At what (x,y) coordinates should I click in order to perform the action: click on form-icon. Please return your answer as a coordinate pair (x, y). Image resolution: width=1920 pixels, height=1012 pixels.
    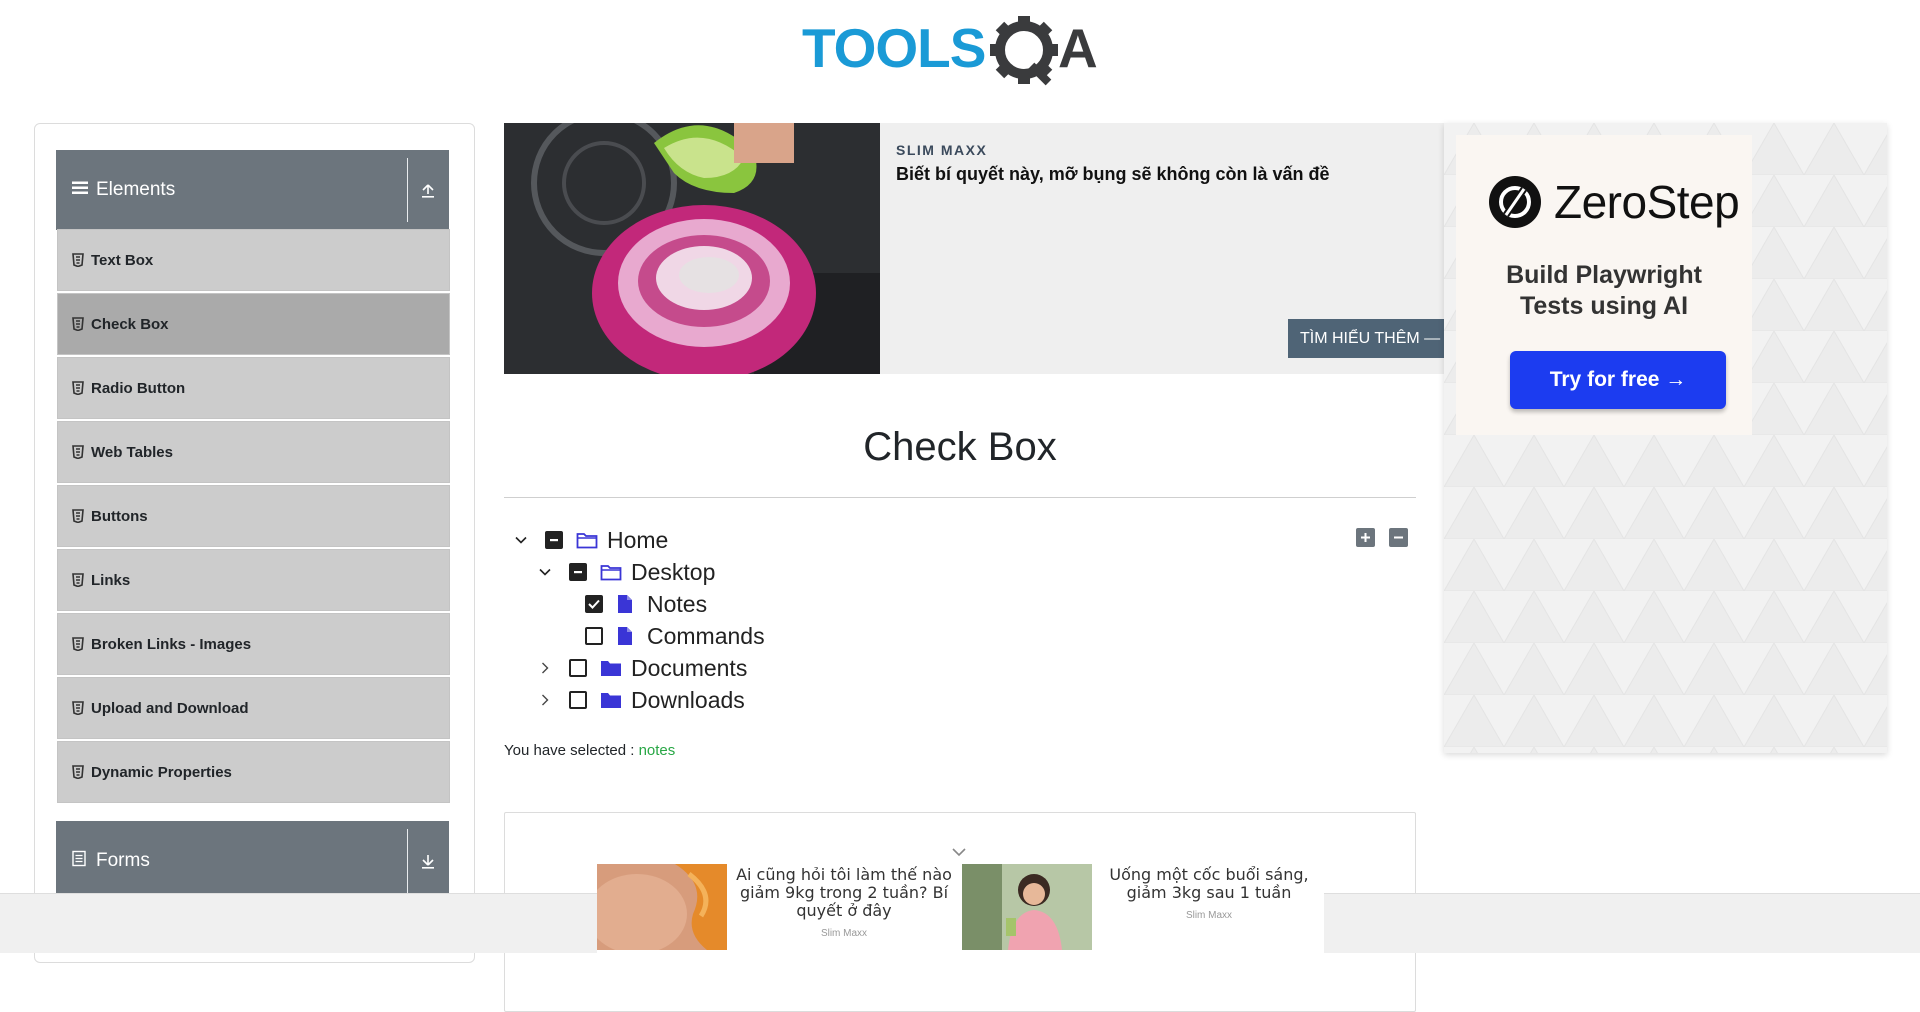
    Looking at the image, I should click on (79, 861).